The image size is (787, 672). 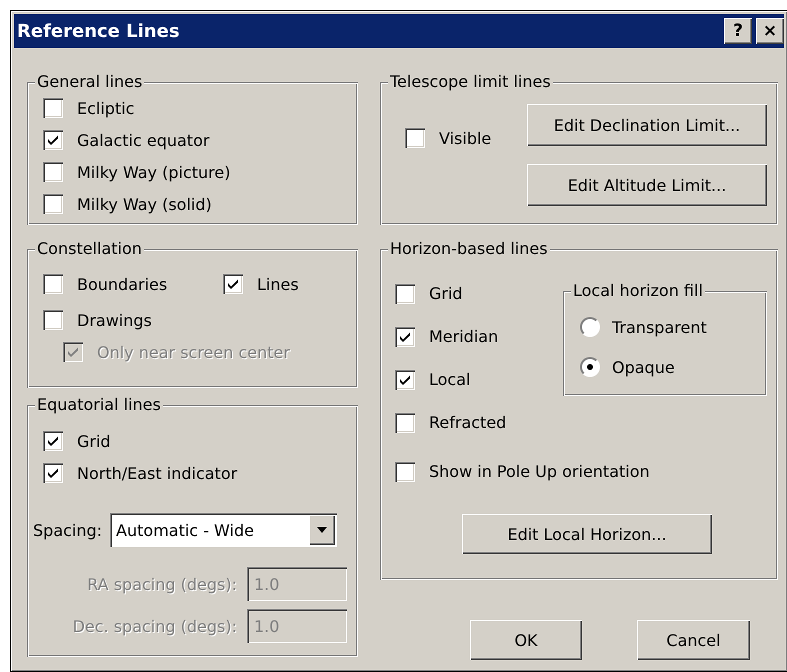 I want to click on checkbox-label: Drawings, so click(x=114, y=320).